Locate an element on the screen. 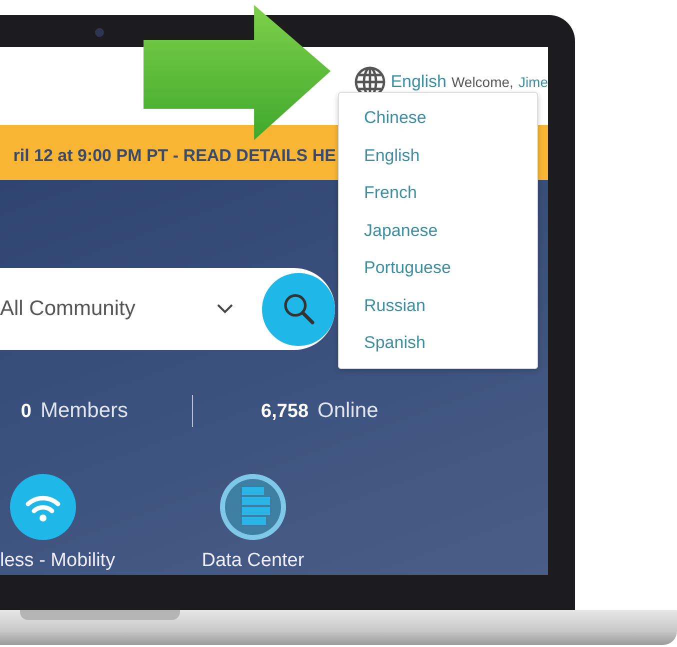  server-icon is located at coordinates (253, 507).